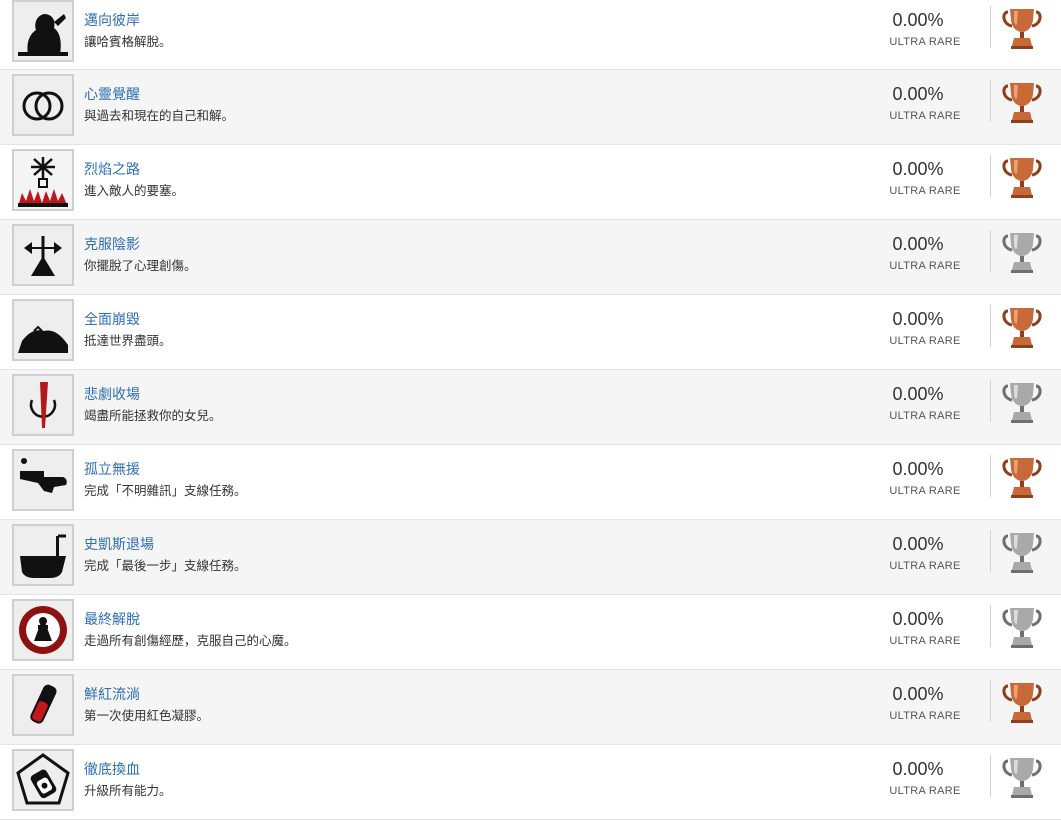 This screenshot has height=821, width=1061. Describe the element at coordinates (43, 630) in the screenshot. I see `red-emblem-icon` at that location.